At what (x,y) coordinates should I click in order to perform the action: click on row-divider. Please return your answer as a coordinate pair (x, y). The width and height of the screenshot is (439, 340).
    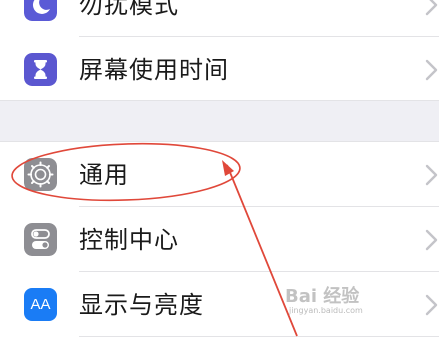
    Looking at the image, I should click on (259, 336).